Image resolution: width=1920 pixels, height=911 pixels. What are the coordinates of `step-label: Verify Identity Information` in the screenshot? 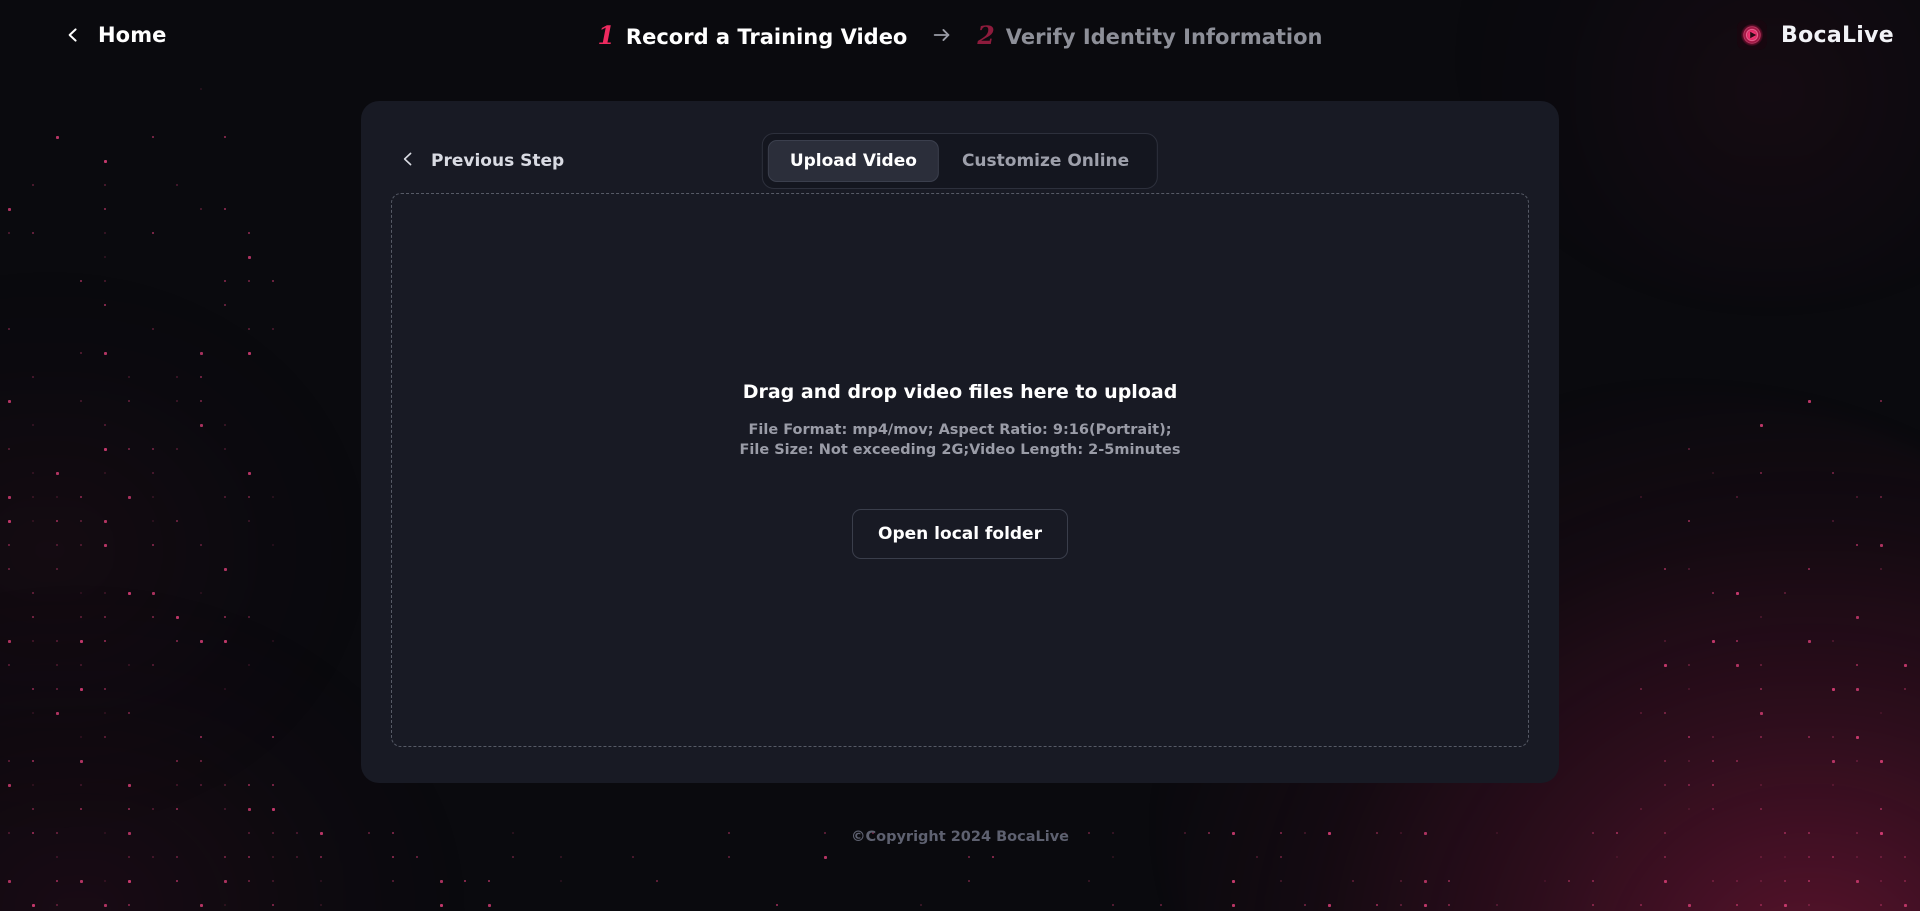 It's located at (1164, 36).